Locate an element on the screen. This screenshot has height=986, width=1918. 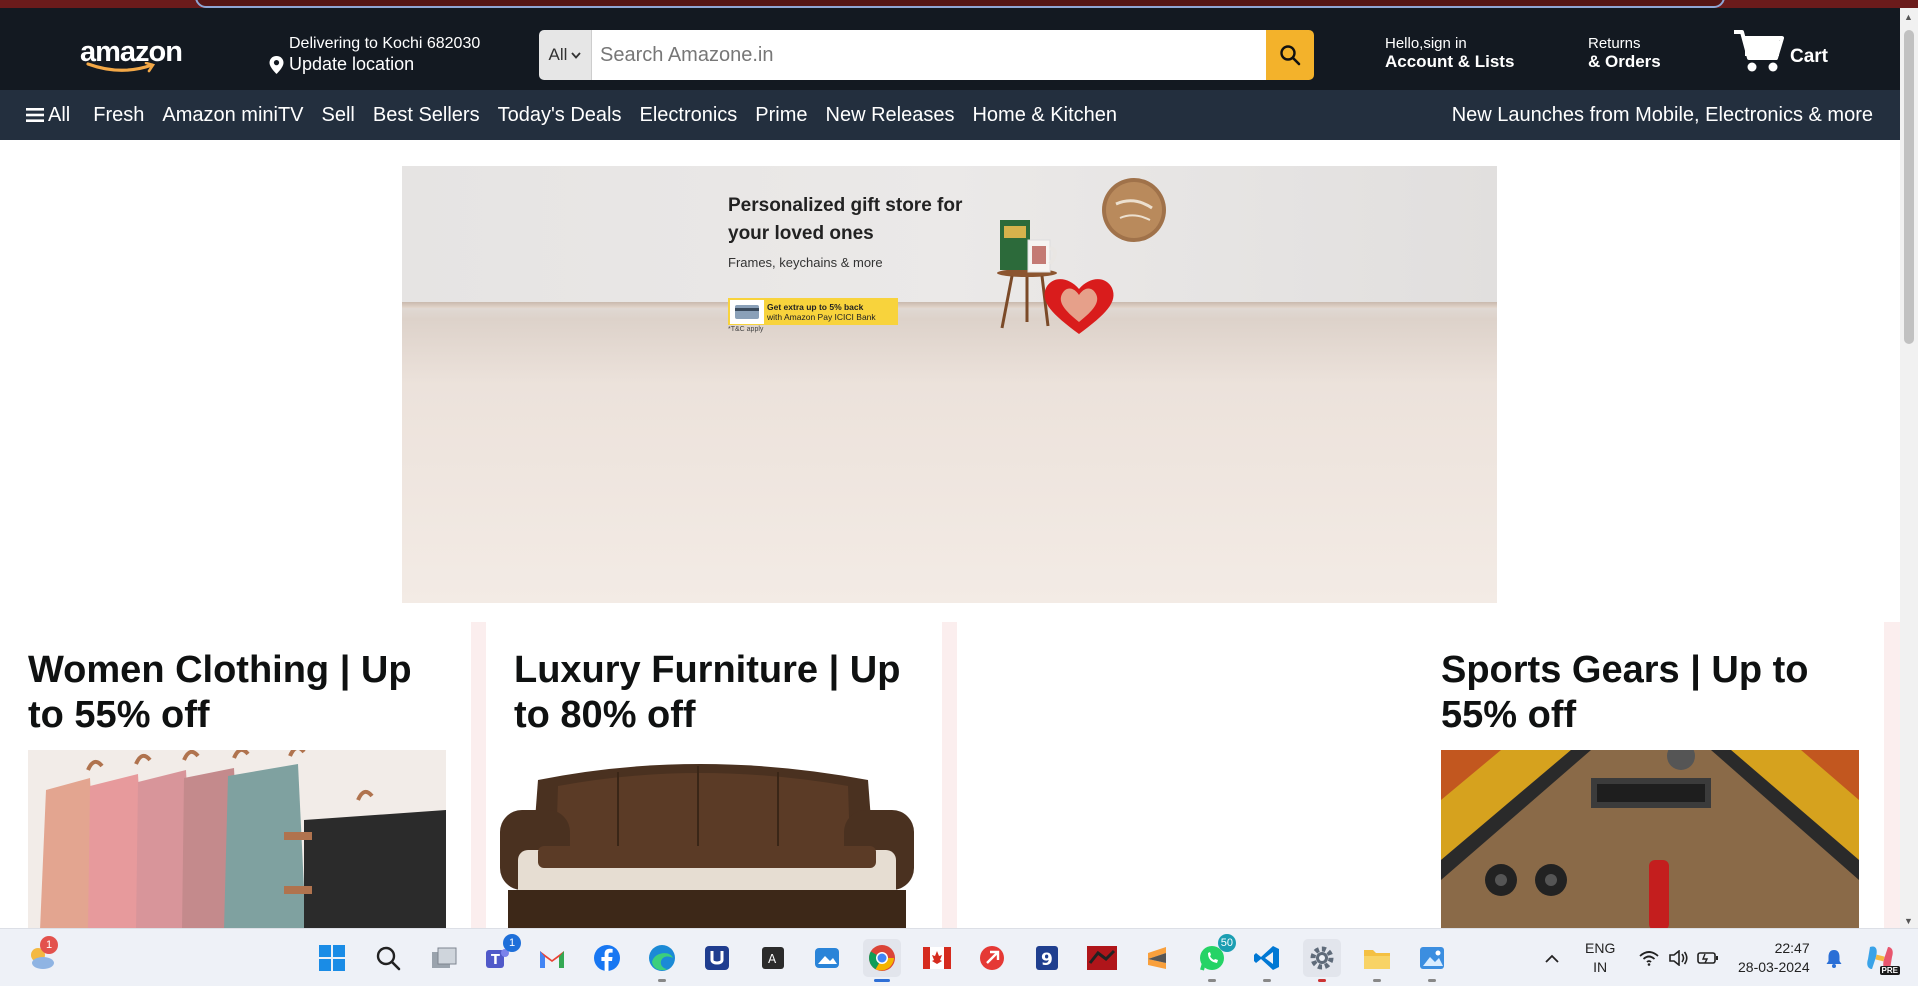
volume-icon is located at coordinates (1679, 958).